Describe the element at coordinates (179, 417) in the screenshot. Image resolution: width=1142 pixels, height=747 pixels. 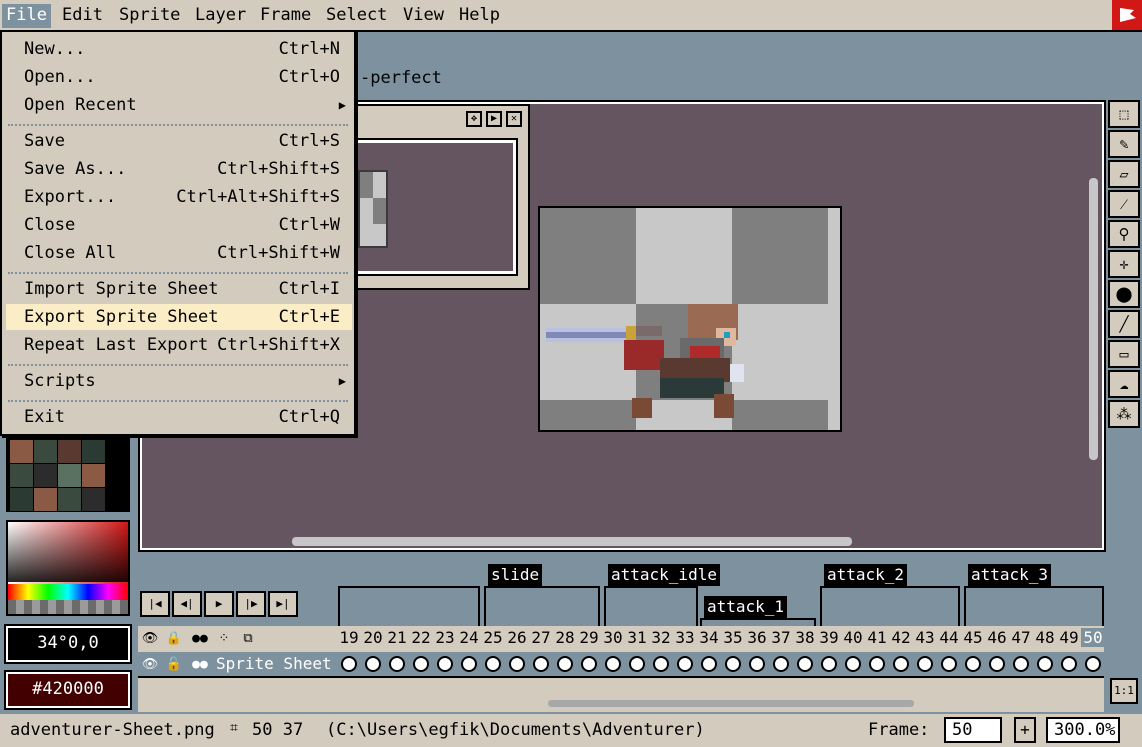
I see `menu-item-exit: Exit Ctrl+Q` at that location.